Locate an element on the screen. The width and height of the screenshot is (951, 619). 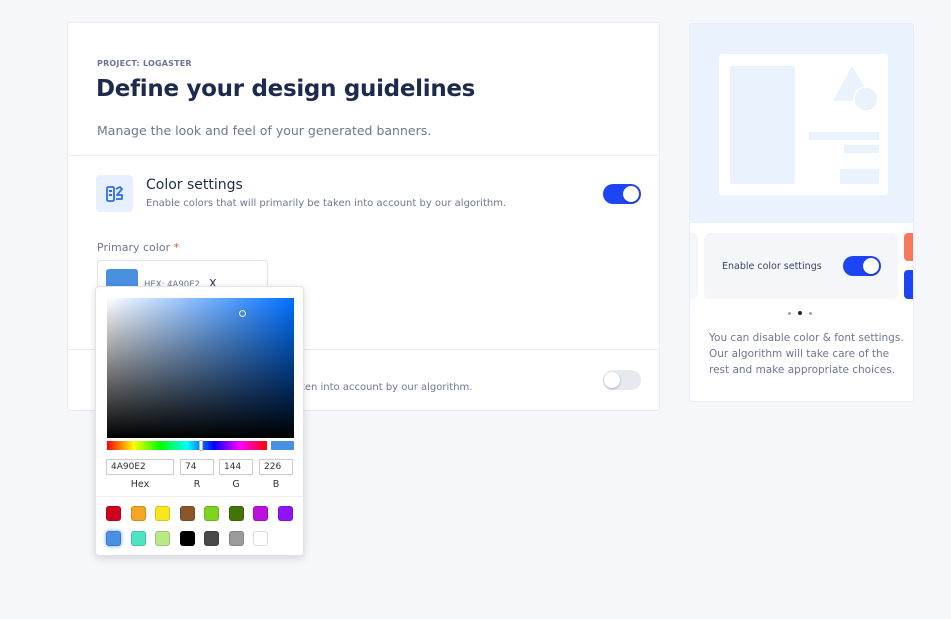
slide-label: Enable color settings is located at coordinates (772, 266).